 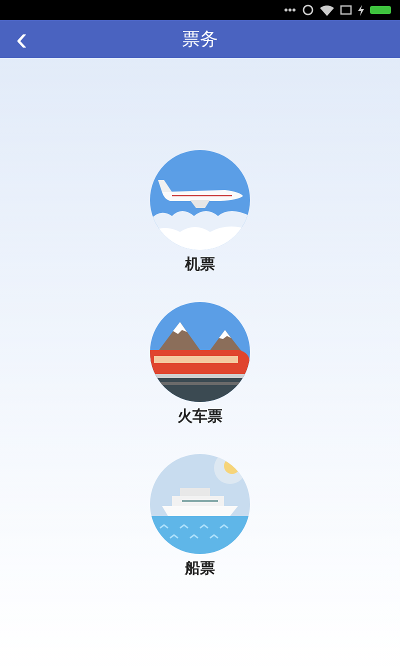 I want to click on back-button: ‹, so click(x=22, y=39).